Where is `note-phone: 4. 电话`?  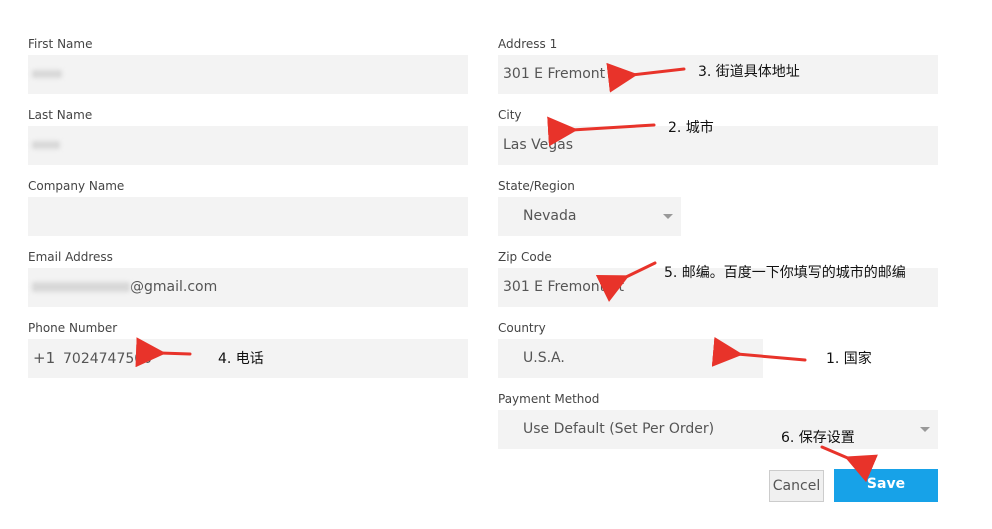
note-phone: 4. 电话 is located at coordinates (241, 359).